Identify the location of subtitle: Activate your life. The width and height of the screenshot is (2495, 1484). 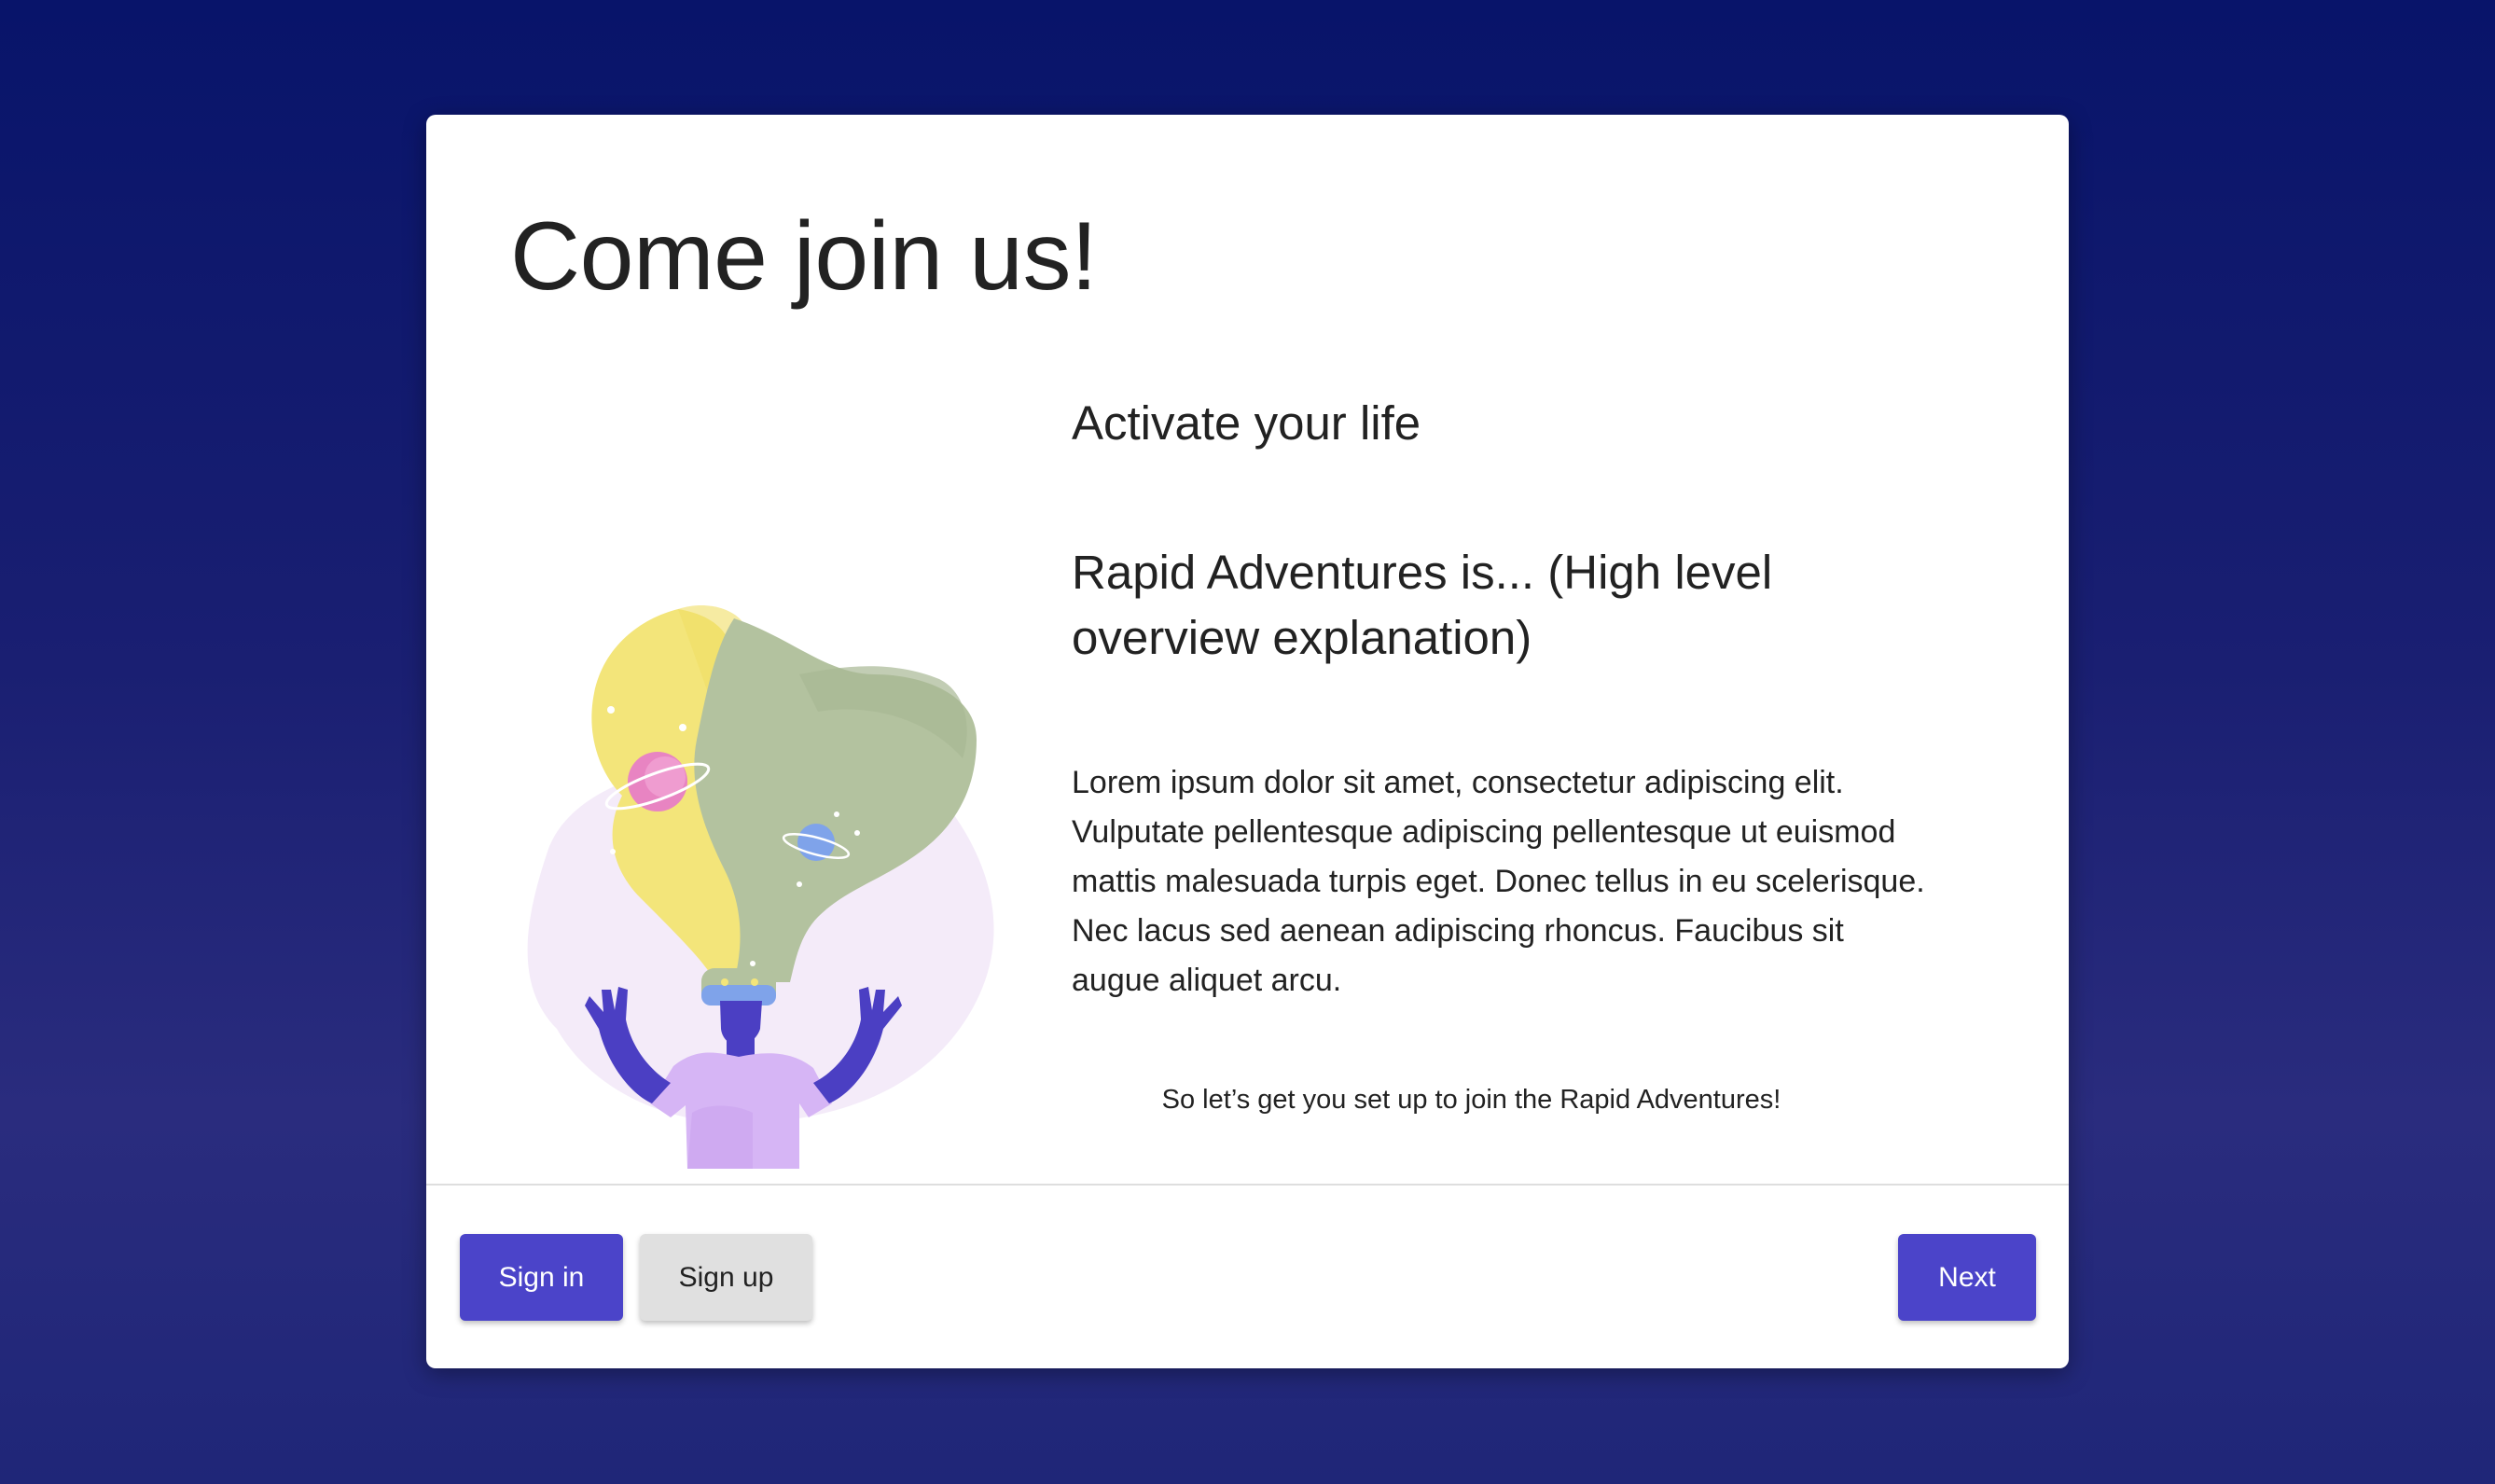
(1247, 423).